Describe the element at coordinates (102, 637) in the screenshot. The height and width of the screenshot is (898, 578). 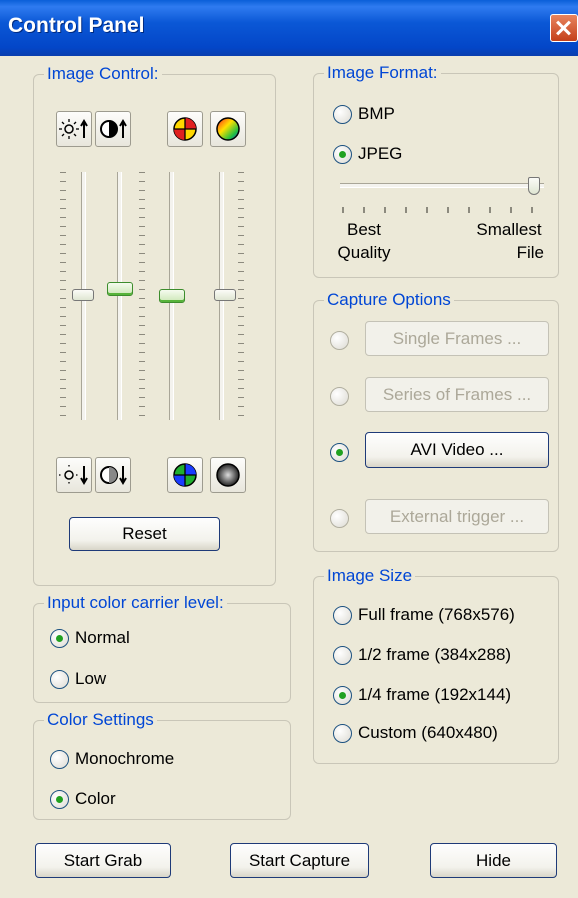
I see `carrier-normal-label: Normal` at that location.